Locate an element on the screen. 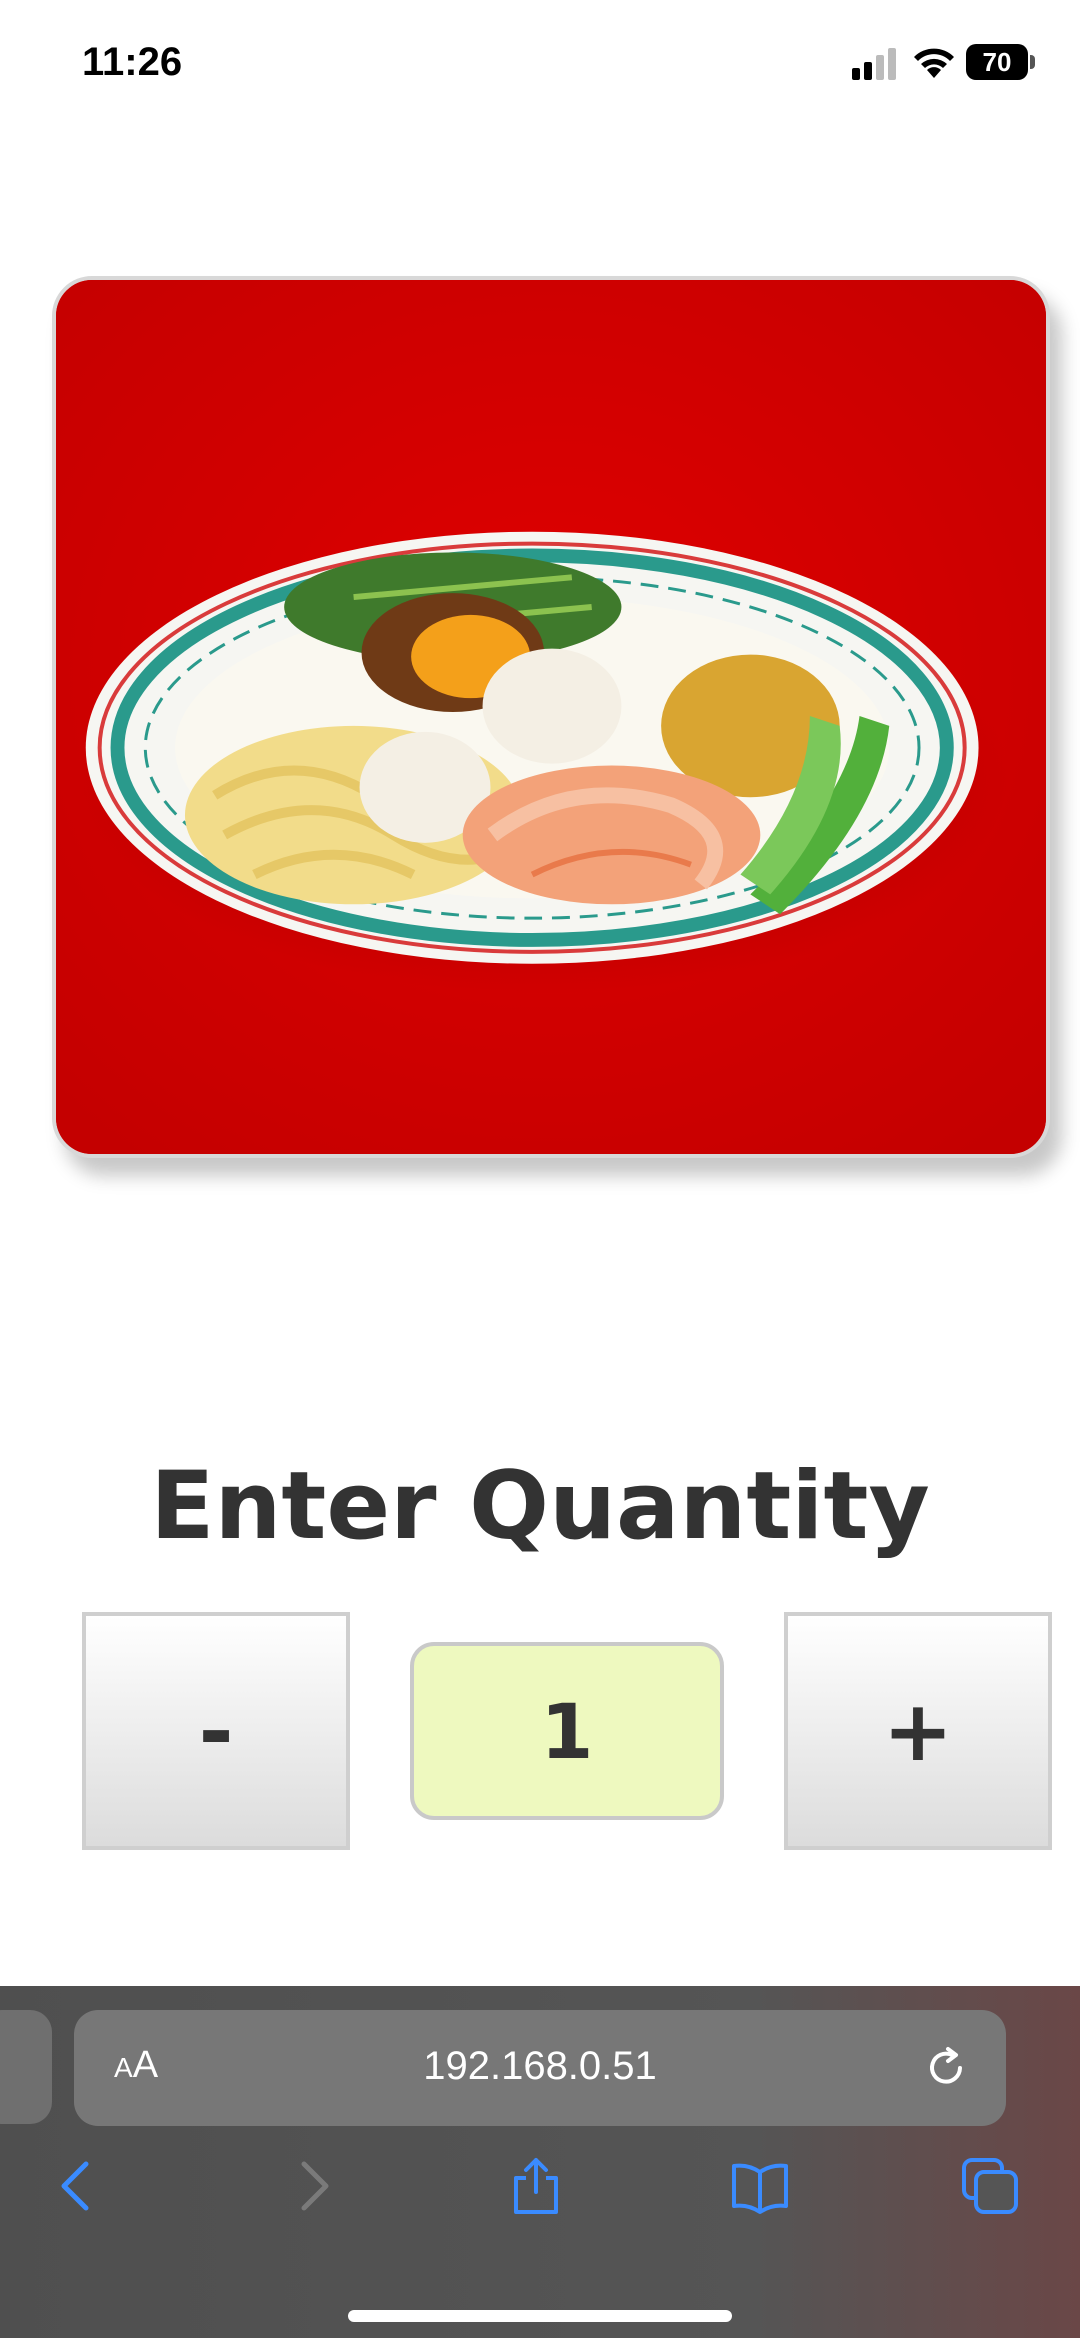  status-time: 11:26 is located at coordinates (132, 62).